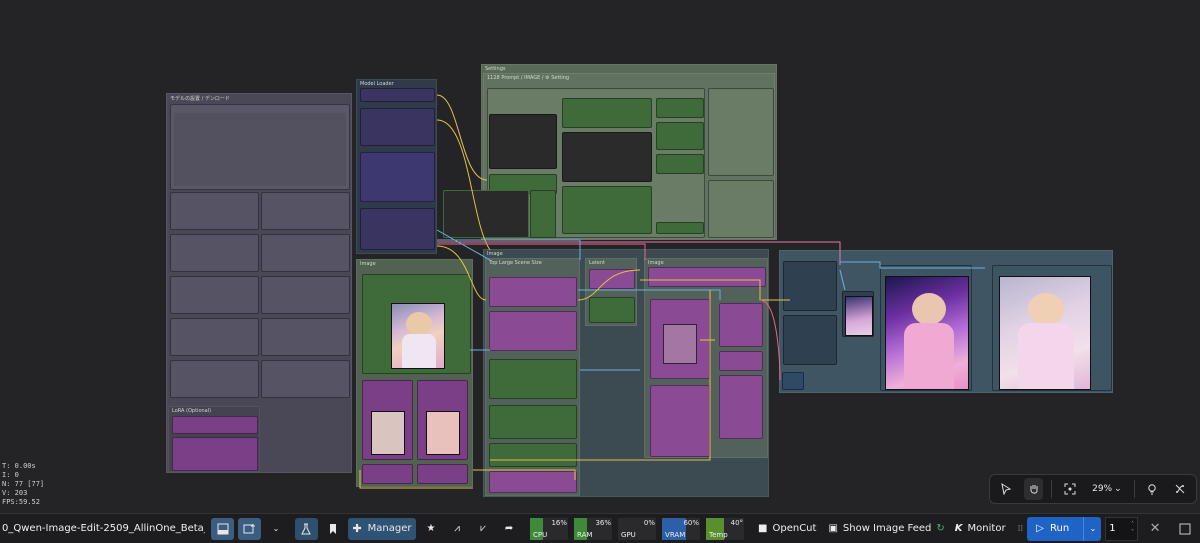  Describe the element at coordinates (680, 421) in the screenshot. I see `node-pink-mid` at that location.